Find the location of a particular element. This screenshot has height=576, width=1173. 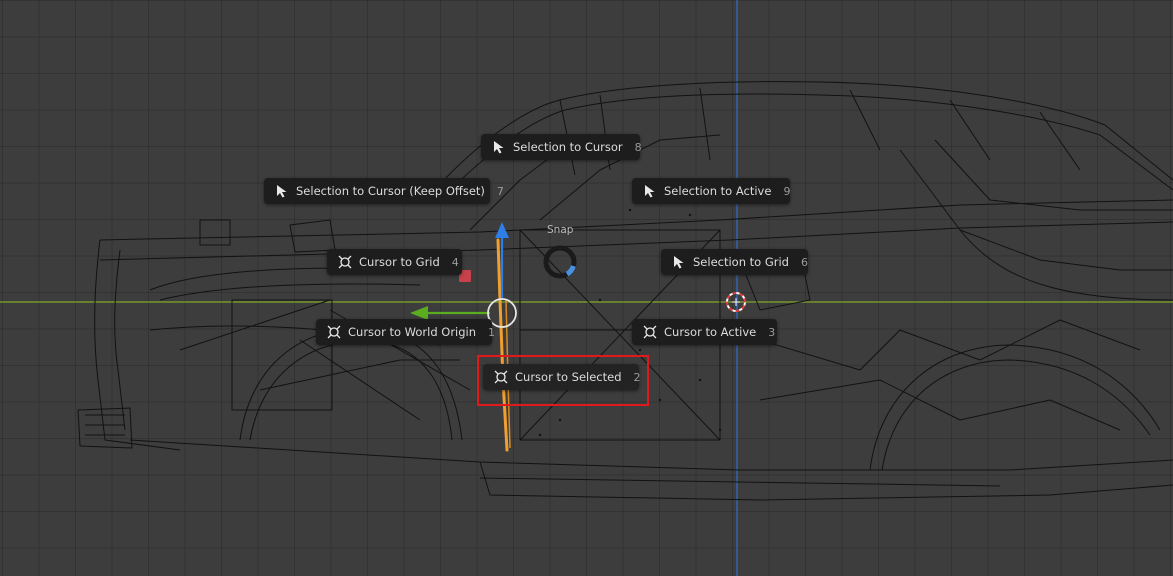

pie-item-cursor-to-active: Cursor to Active 3 is located at coordinates (704, 332).